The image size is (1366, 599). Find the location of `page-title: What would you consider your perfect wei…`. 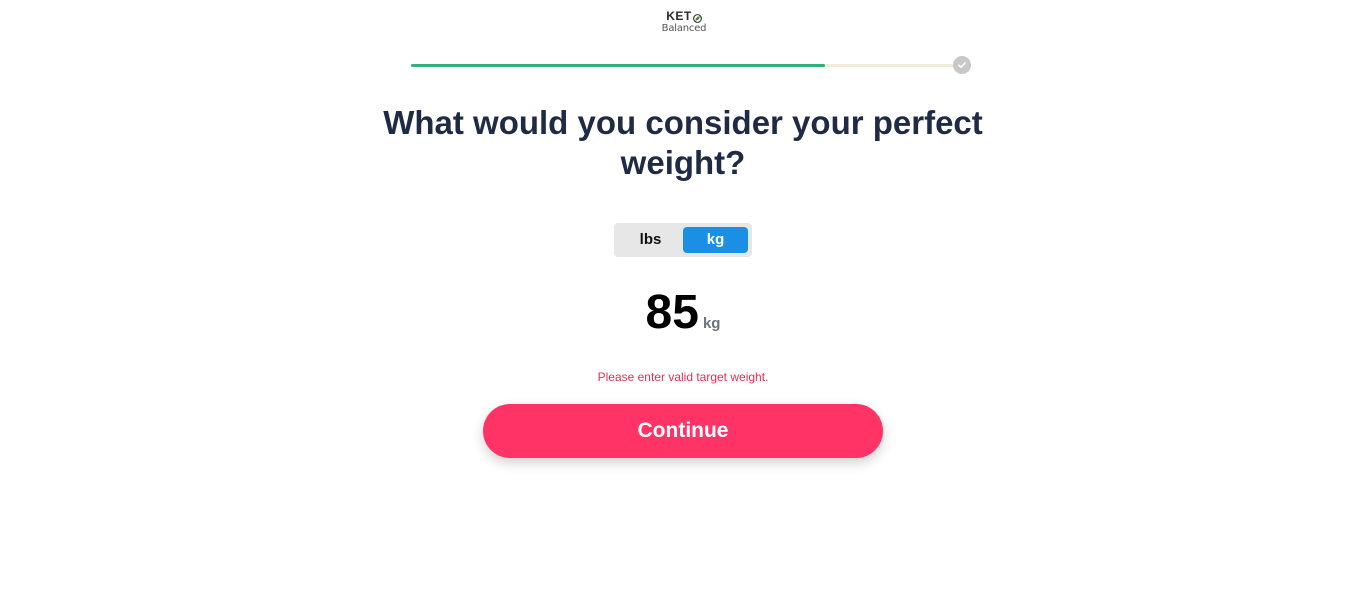

page-title: What would you consider your perfect wei… is located at coordinates (683, 142).